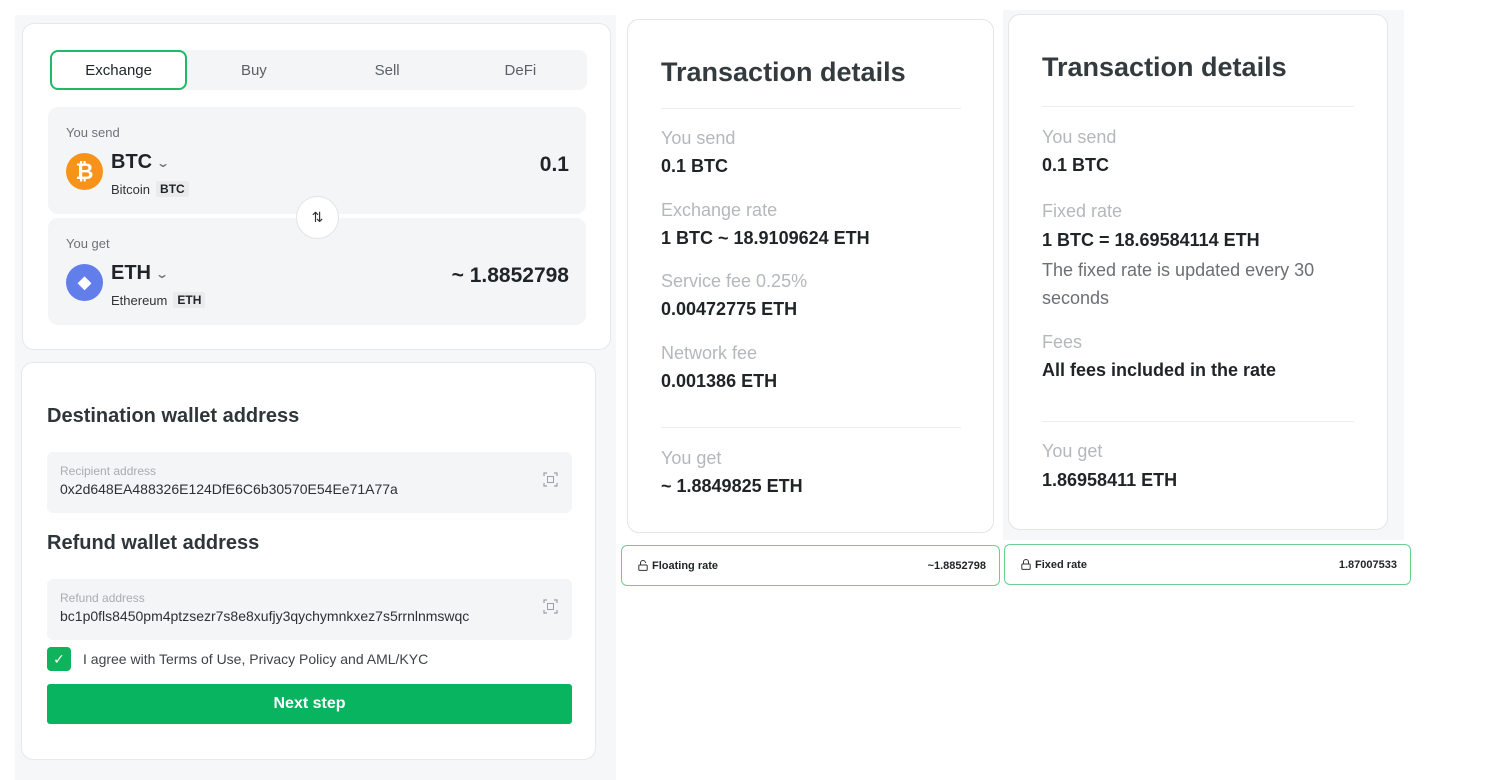 The image size is (1494, 780). I want to click on tab-exchange: Exchange, so click(119, 70).